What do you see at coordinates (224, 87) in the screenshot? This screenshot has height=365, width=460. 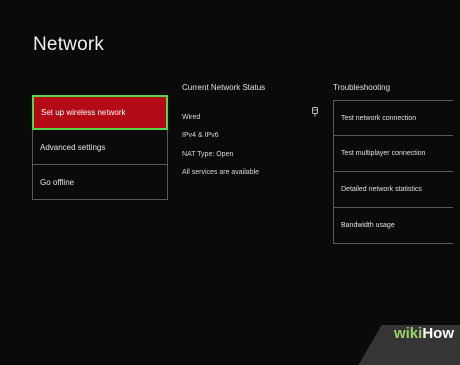 I see `status-heading: Current Network Status` at bounding box center [224, 87].